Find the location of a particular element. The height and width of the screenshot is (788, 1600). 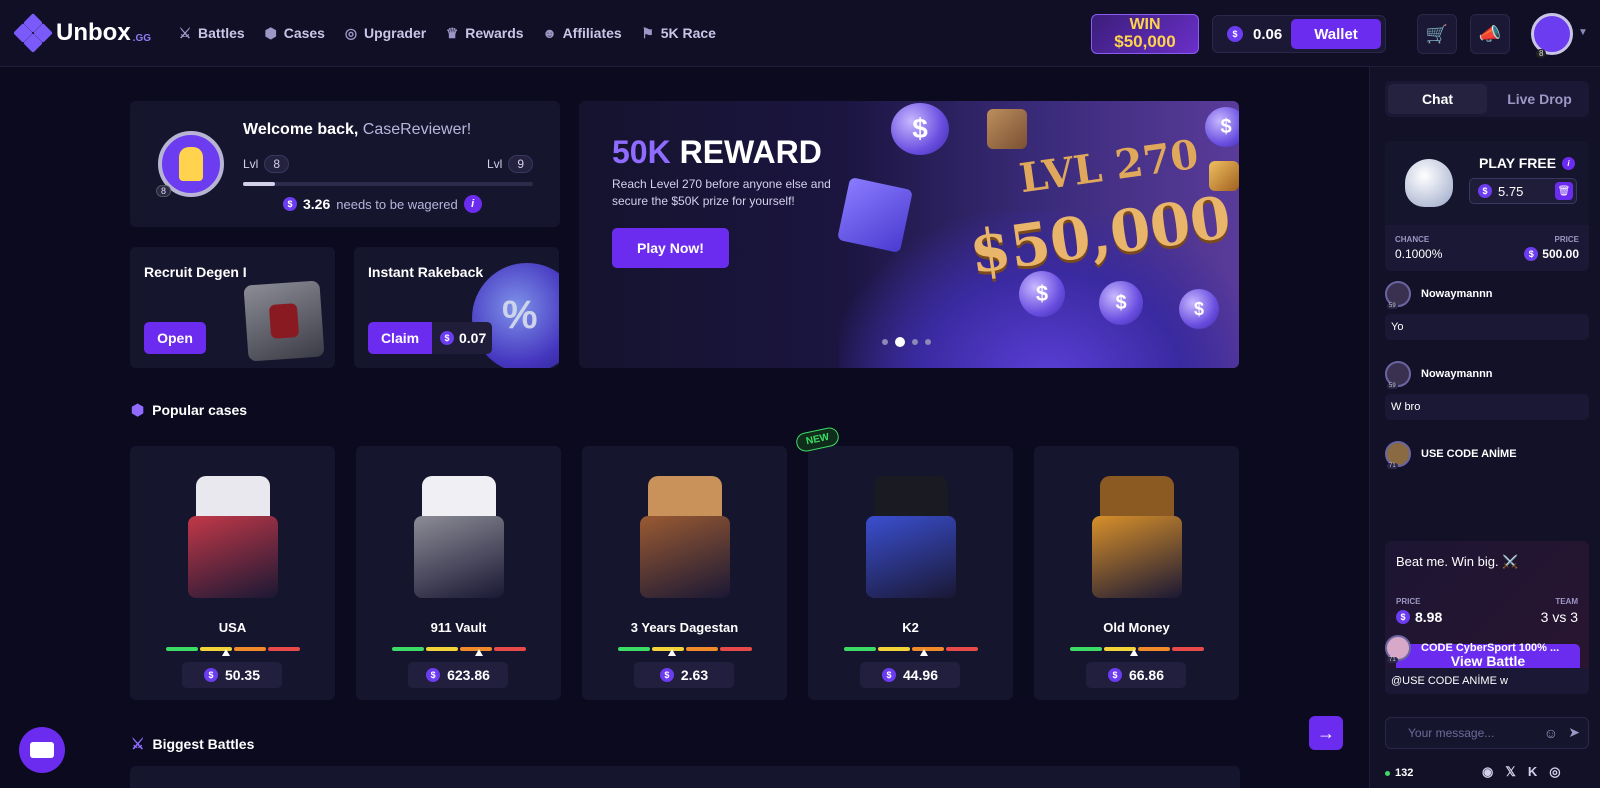

nav-battles: ⚔ Battles is located at coordinates (211, 33).